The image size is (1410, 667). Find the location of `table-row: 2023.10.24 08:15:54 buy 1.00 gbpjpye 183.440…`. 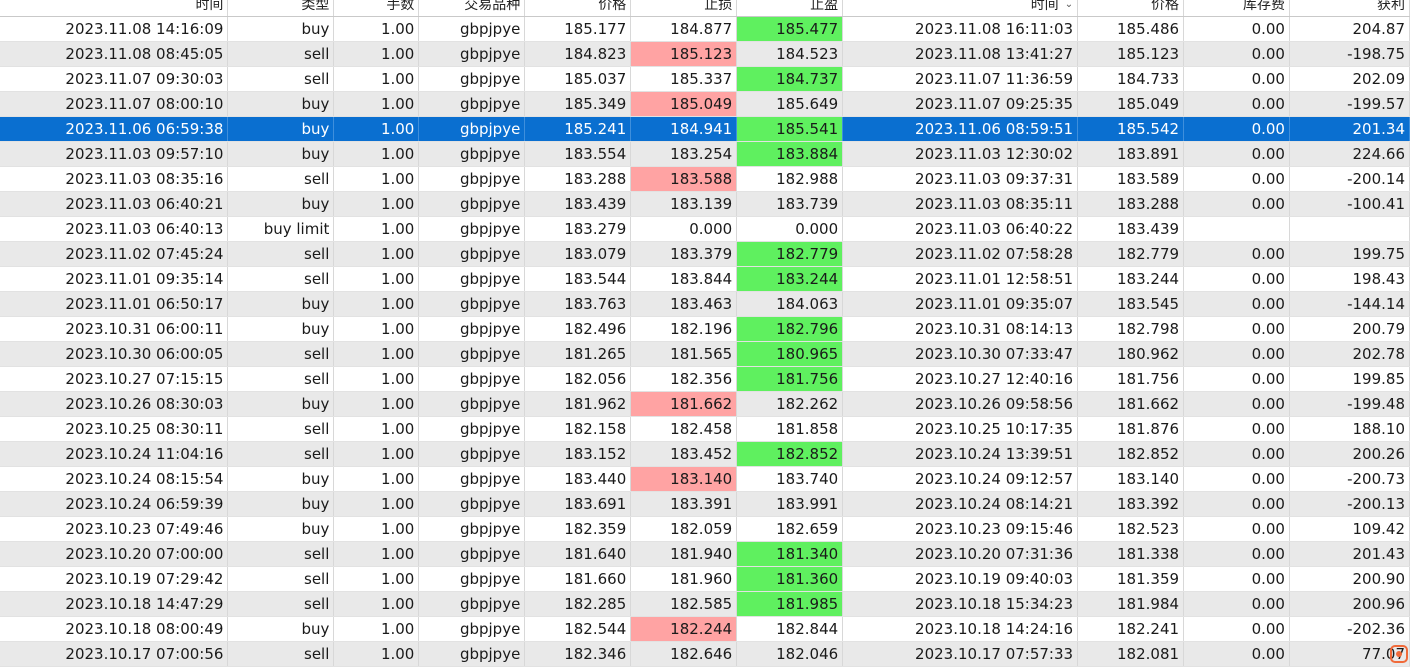

table-row: 2023.10.24 08:15:54 buy 1.00 gbpjpye 183.440… is located at coordinates (705, 479).